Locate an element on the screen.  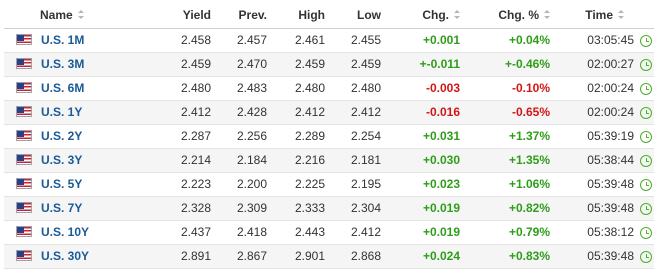
instrument-link: U.S. 30Y is located at coordinates (65, 256).